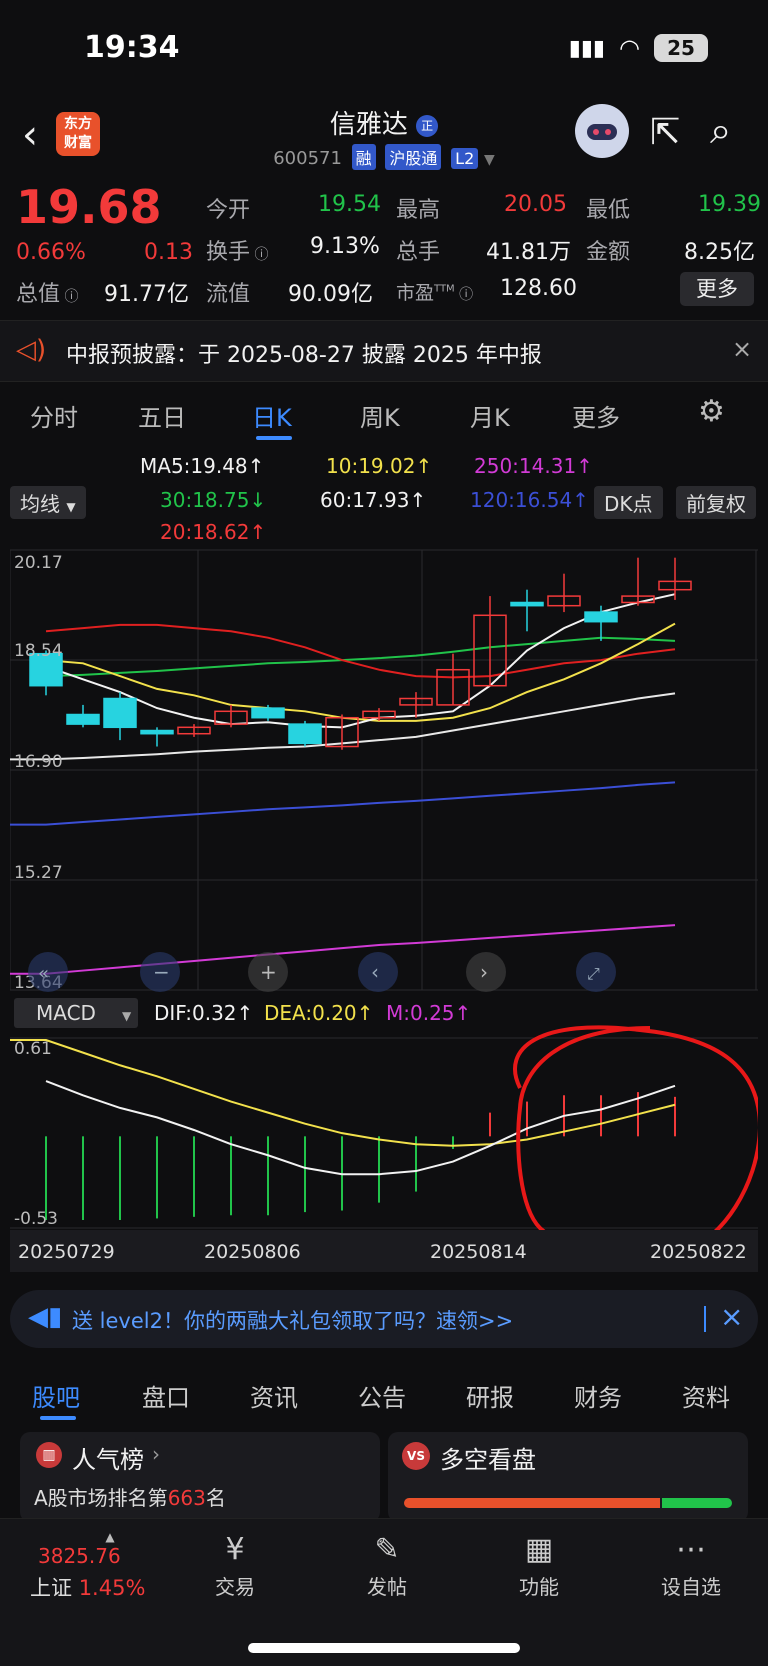 The width and height of the screenshot is (768, 1666). Describe the element at coordinates (706, 1395) in the screenshot. I see `tab-profile: 资料` at that location.